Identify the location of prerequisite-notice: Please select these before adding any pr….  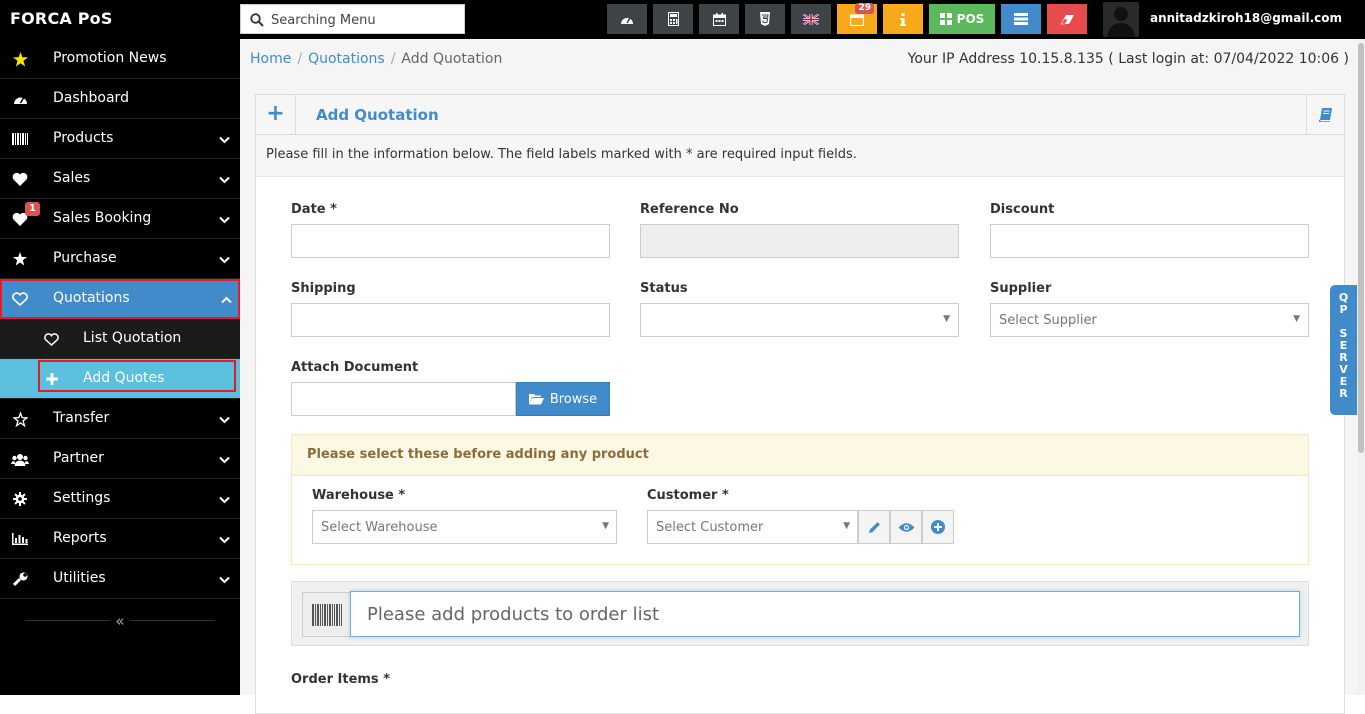
(800, 455).